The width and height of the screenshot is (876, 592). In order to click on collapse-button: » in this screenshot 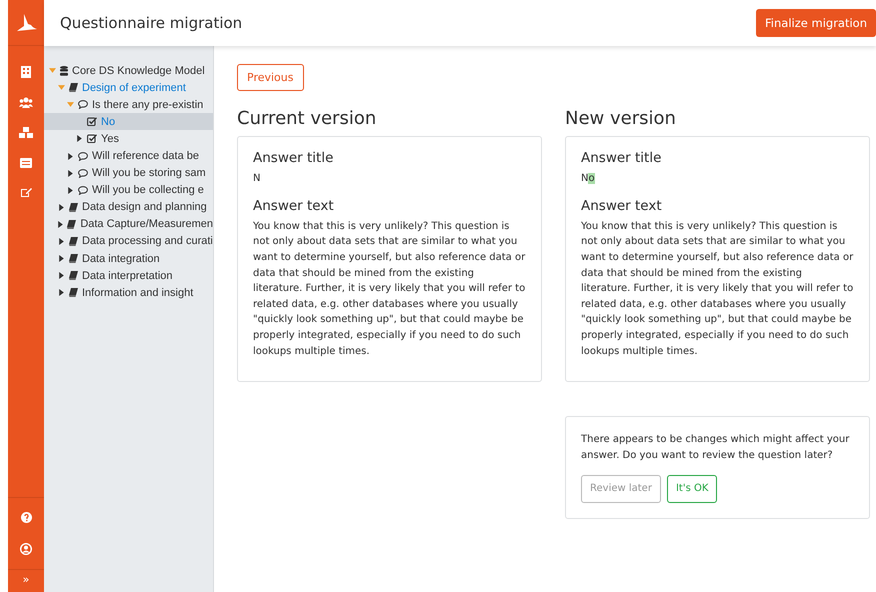, I will do `click(26, 581)`.